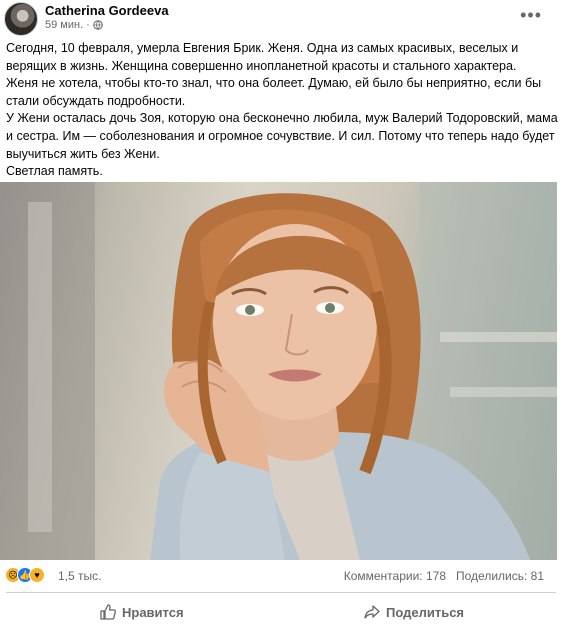 The image size is (570, 628). What do you see at coordinates (285, 18) in the screenshot?
I see `post-header: Catherina Gordeeva 59 мин. · •••` at bounding box center [285, 18].